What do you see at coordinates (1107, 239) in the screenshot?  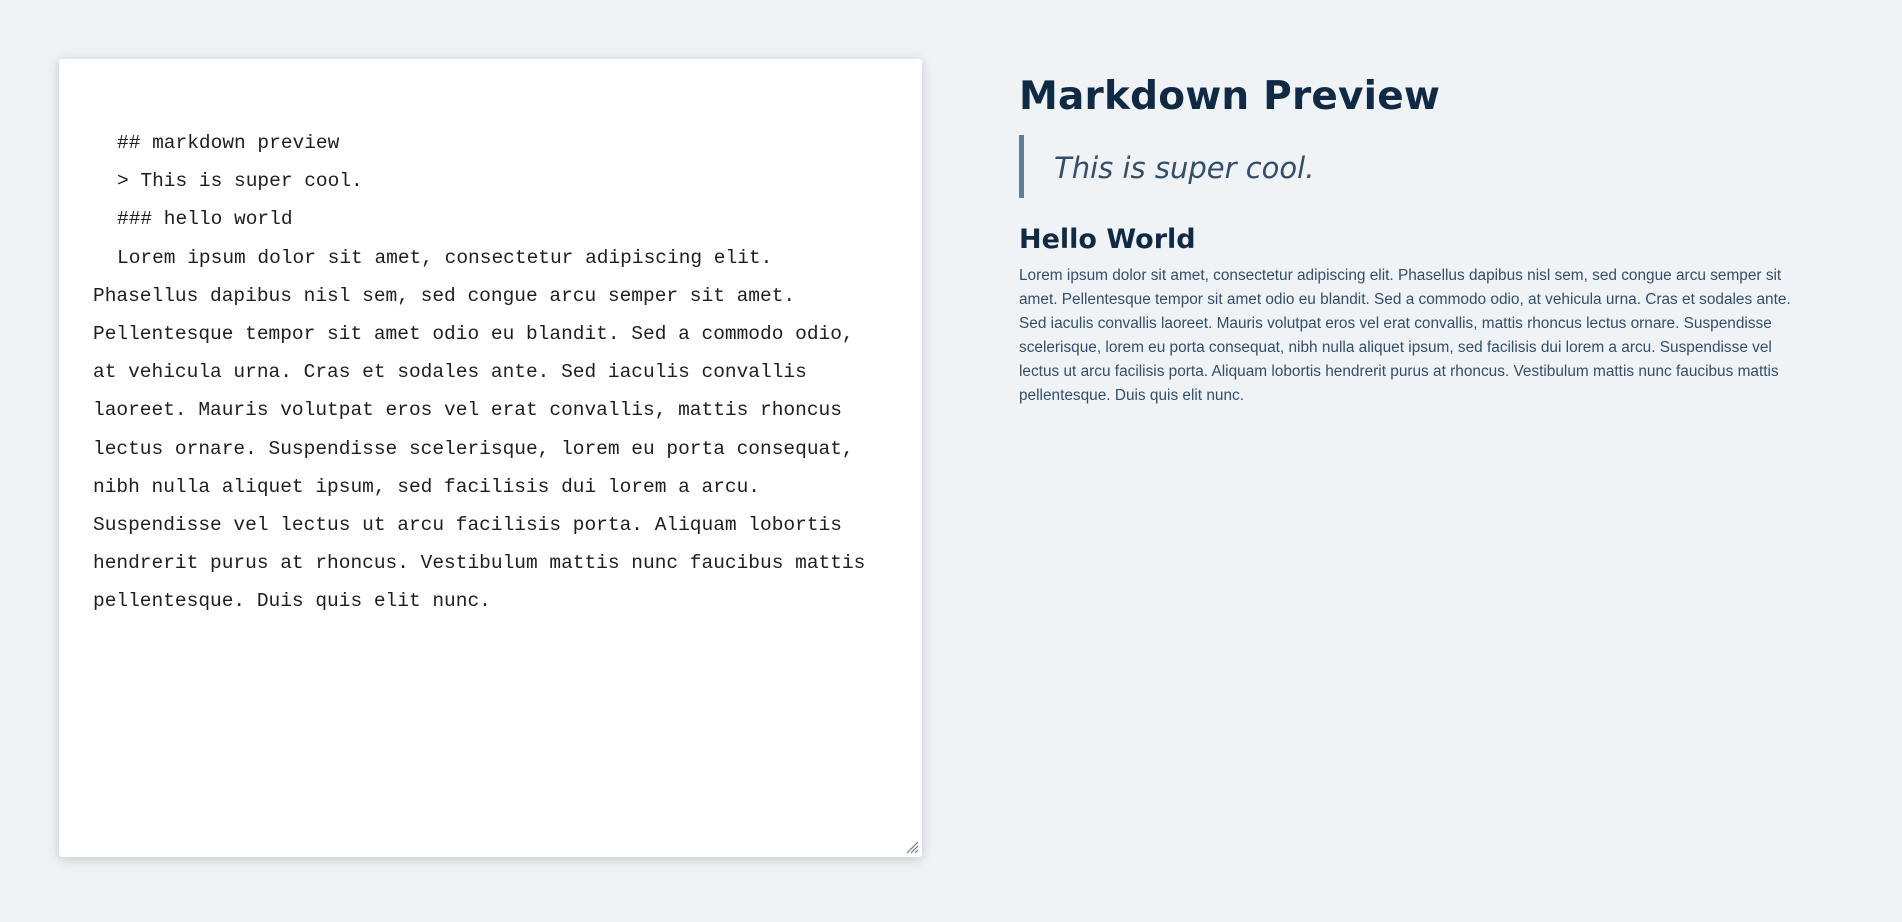 I see `preview-subheading: Hello World` at bounding box center [1107, 239].